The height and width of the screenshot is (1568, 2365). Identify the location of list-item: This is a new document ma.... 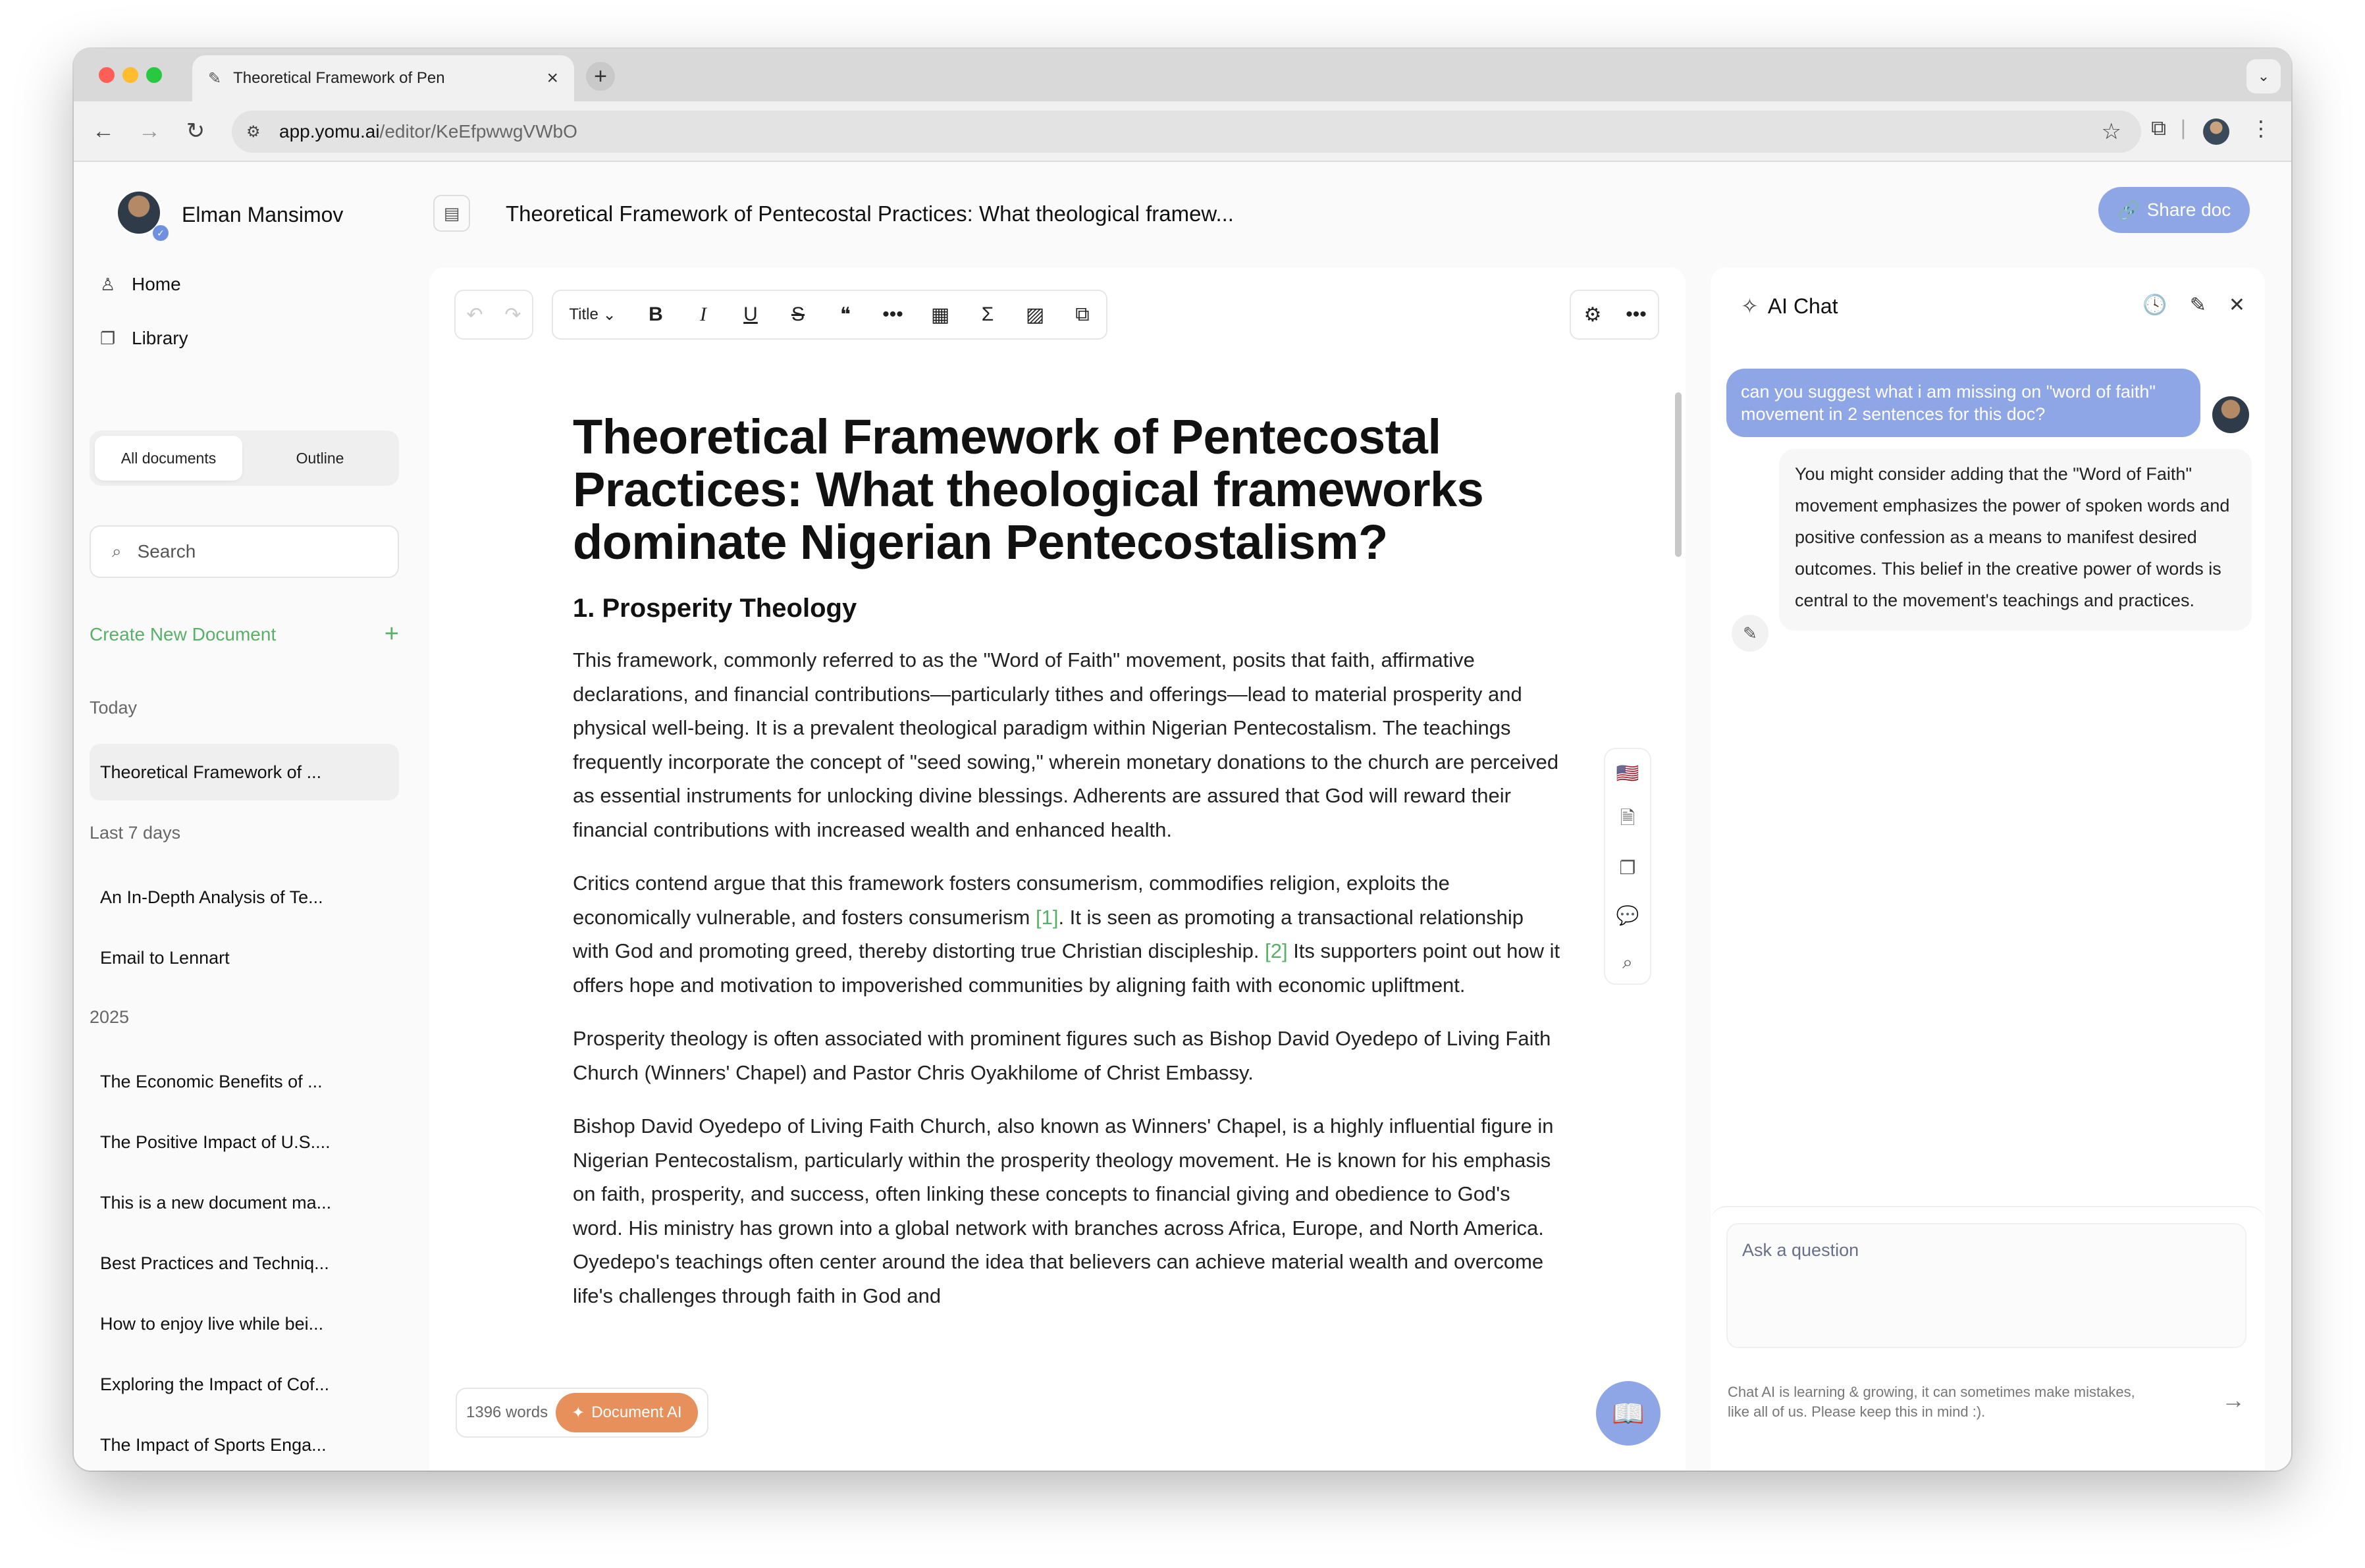
(244, 1203).